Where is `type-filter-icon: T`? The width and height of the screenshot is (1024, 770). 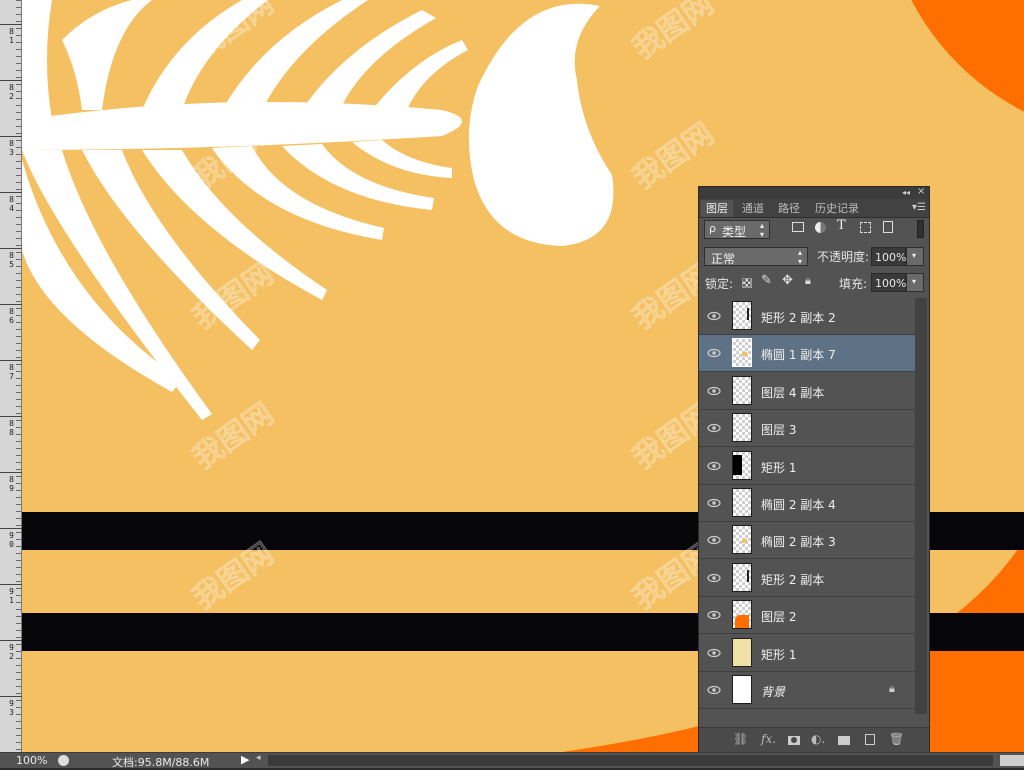
type-filter-icon: T is located at coordinates (841, 225).